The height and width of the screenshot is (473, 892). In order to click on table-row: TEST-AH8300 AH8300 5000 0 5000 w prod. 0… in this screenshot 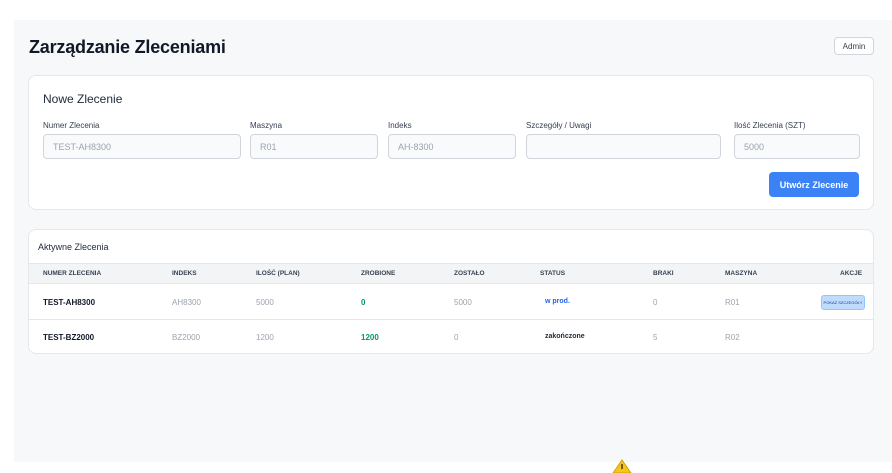, I will do `click(451, 302)`.